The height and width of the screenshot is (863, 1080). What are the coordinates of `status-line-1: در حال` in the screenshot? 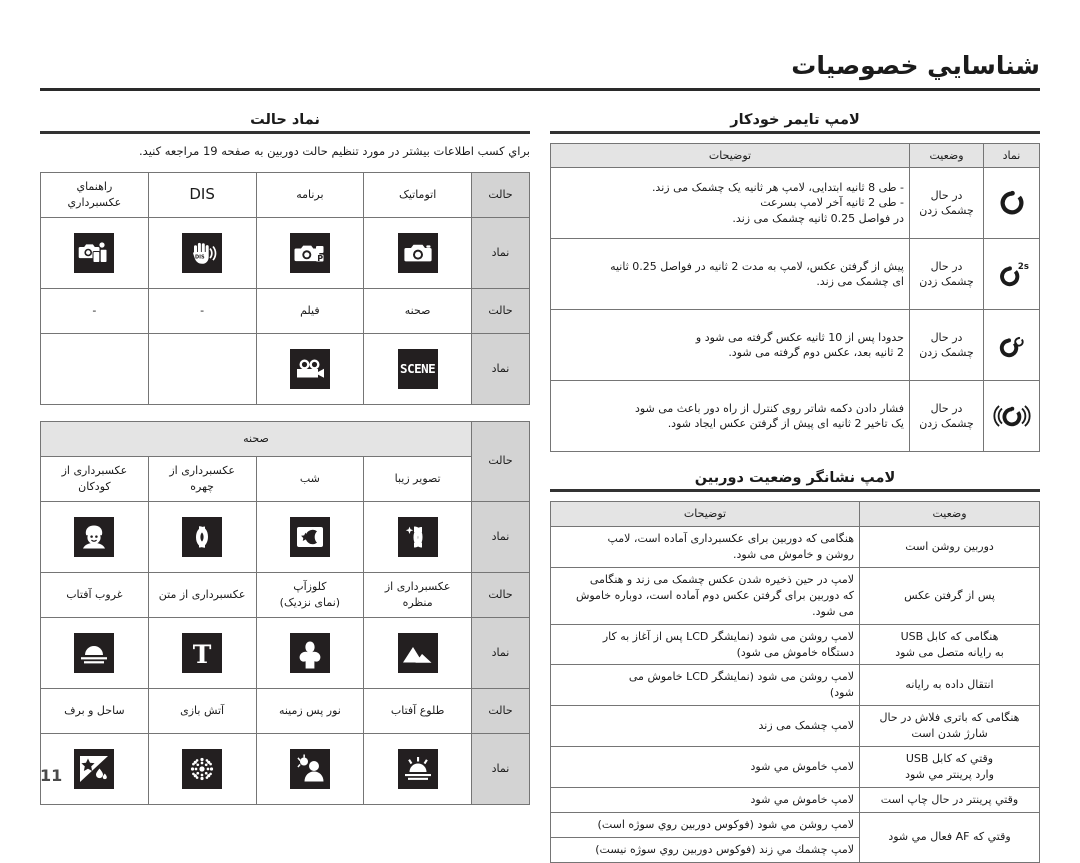 It's located at (946, 408).